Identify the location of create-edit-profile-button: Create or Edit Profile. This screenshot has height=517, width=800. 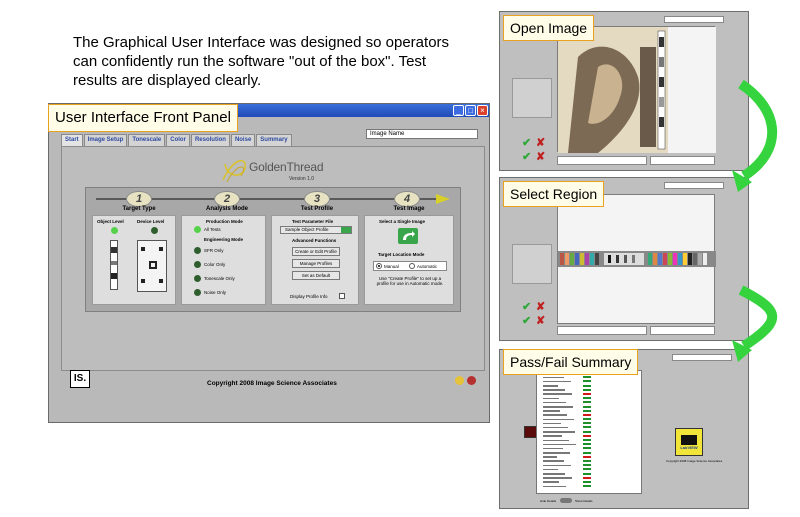
(316, 251).